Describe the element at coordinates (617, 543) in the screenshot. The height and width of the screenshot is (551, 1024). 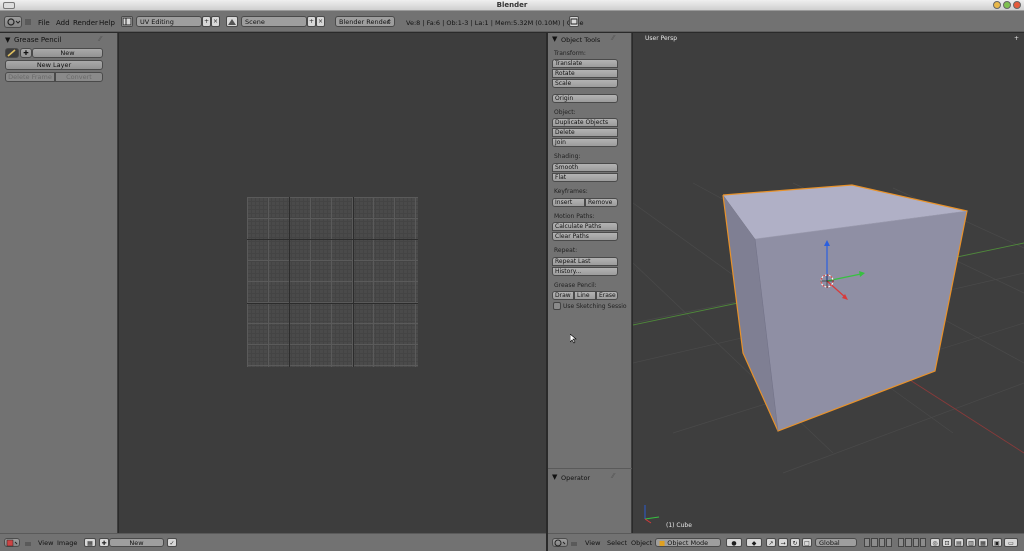
I see `menu-select: Select` at that location.